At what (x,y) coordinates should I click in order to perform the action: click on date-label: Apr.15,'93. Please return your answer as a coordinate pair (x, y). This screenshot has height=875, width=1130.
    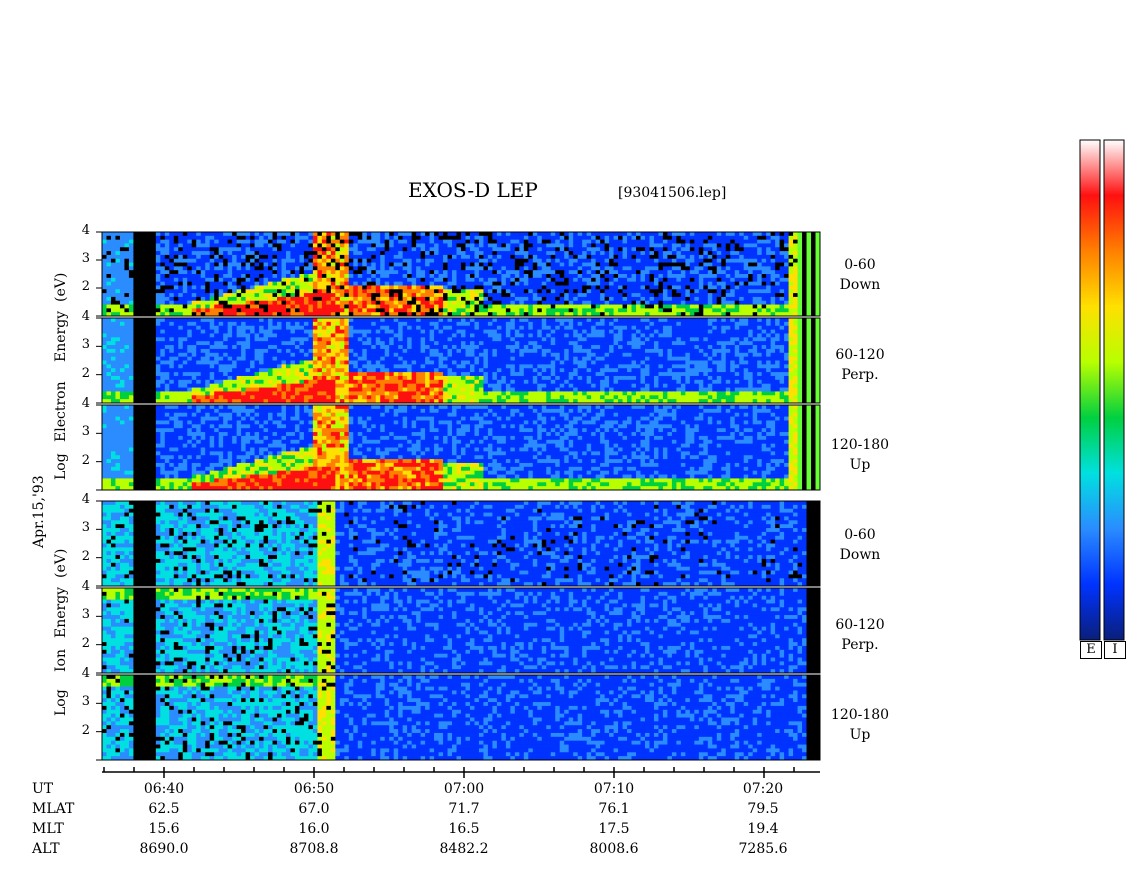
    Looking at the image, I should click on (39, 511).